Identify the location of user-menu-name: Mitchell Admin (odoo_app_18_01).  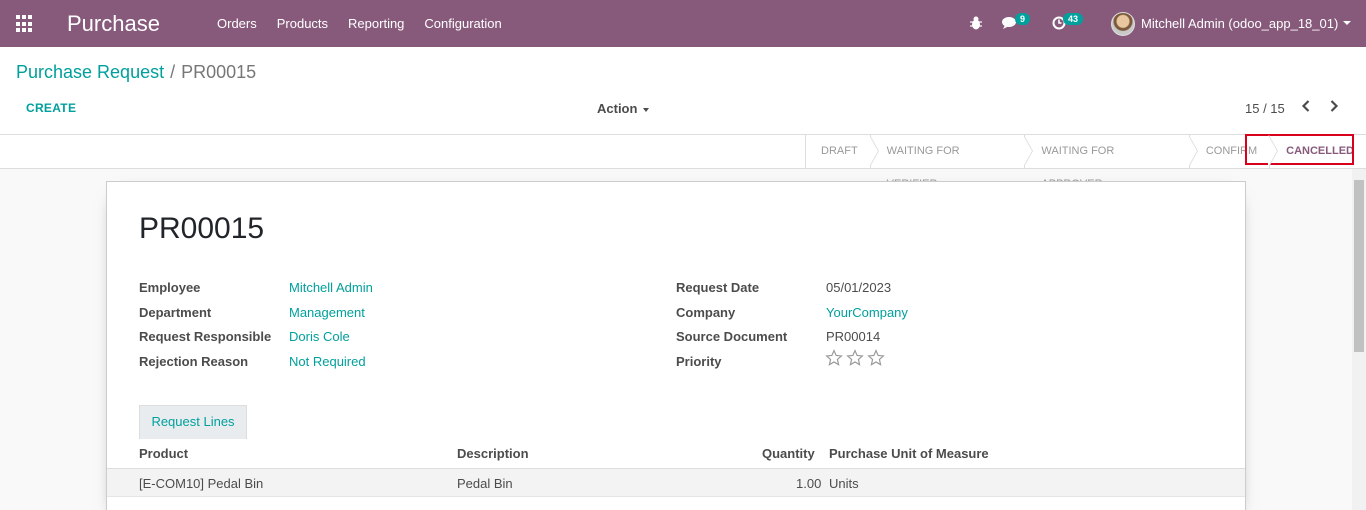
(1239, 23).